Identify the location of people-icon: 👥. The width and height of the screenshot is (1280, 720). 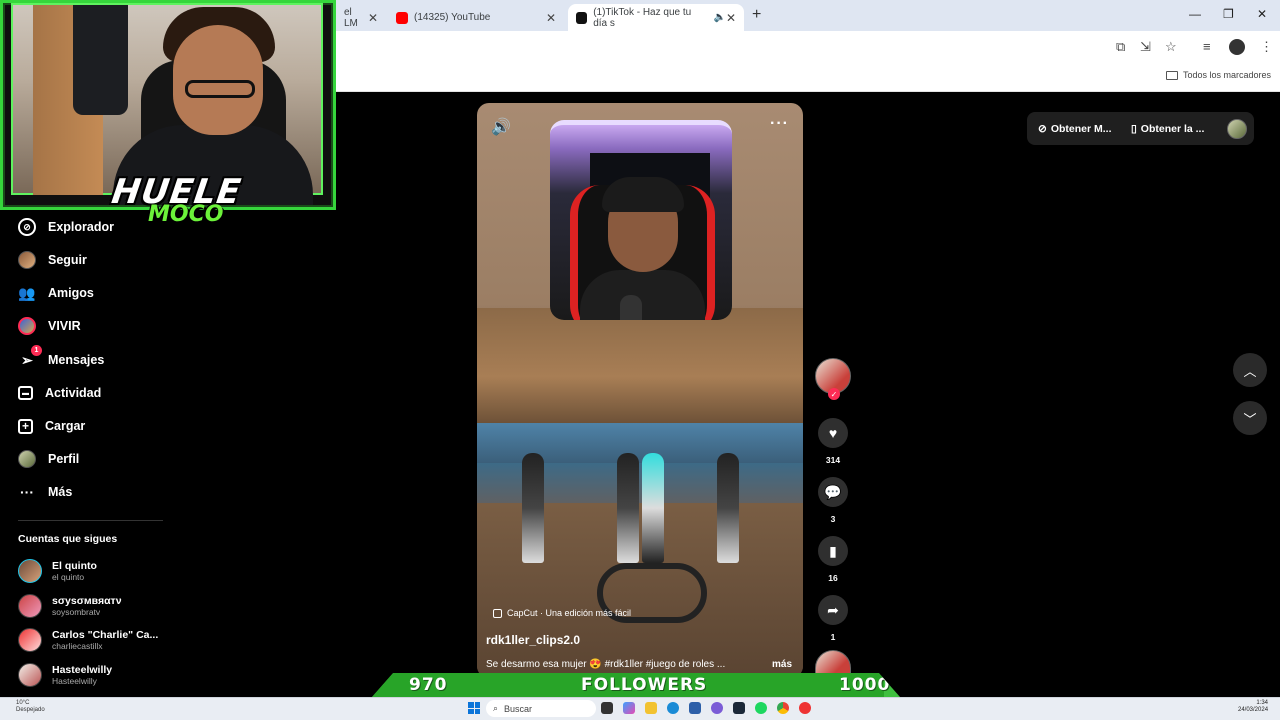
(27, 292).